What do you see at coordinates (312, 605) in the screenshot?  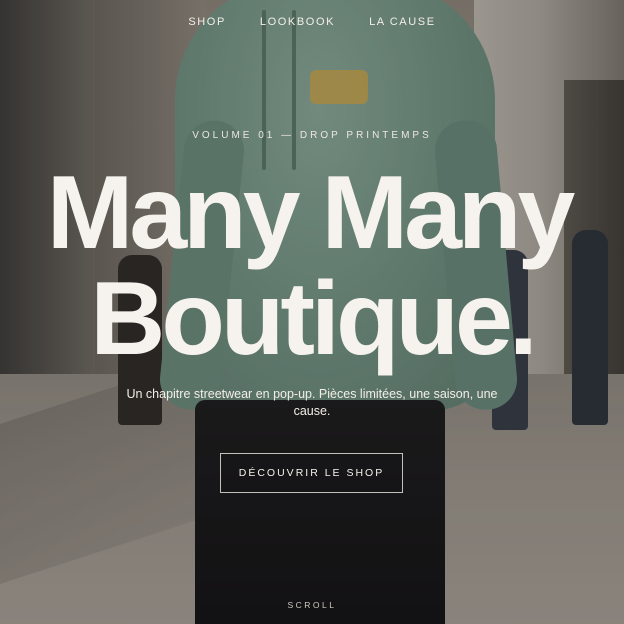 I see `scroll-indicator: SCROLL` at bounding box center [312, 605].